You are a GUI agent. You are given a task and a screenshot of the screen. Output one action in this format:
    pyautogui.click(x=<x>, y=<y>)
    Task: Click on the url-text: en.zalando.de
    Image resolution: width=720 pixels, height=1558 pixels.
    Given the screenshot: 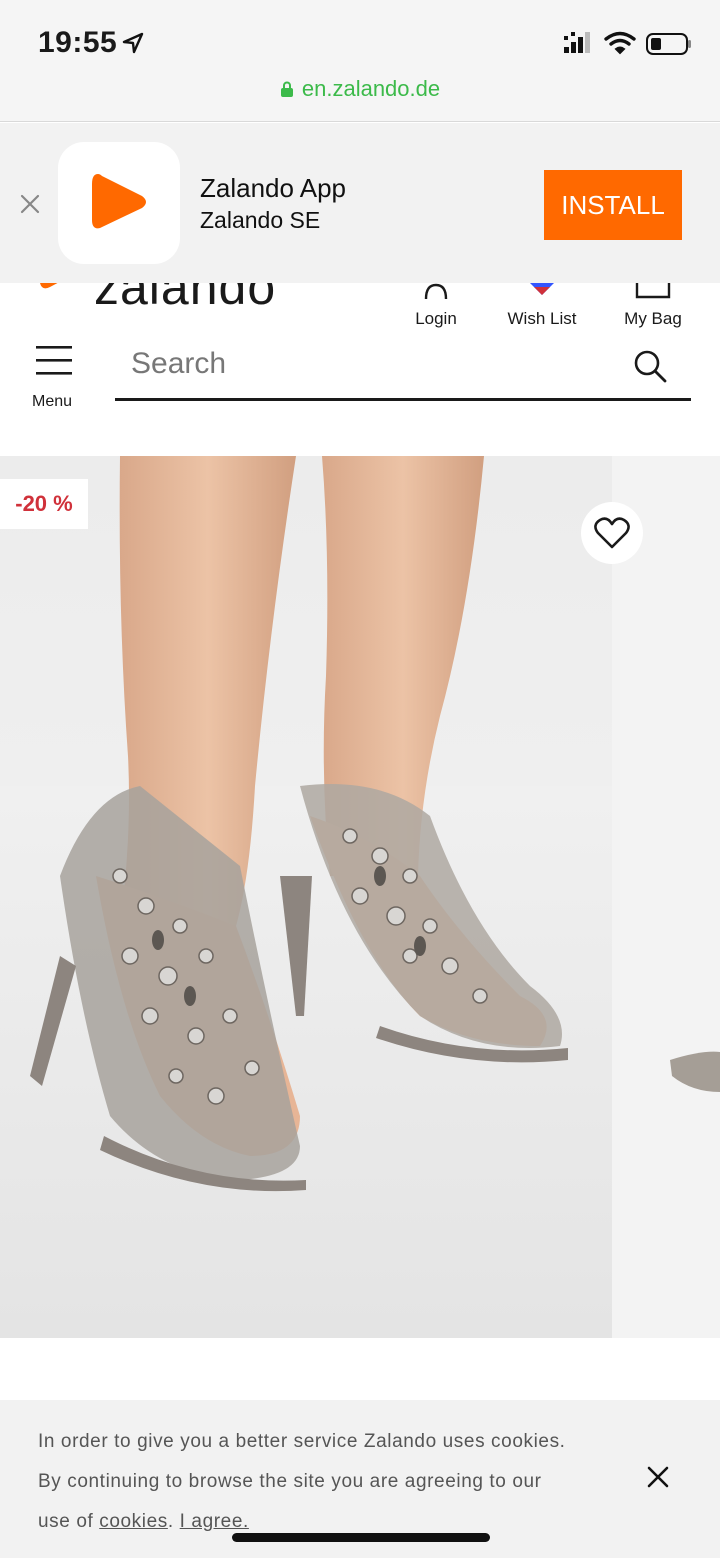 What is the action you would take?
    pyautogui.click(x=371, y=88)
    